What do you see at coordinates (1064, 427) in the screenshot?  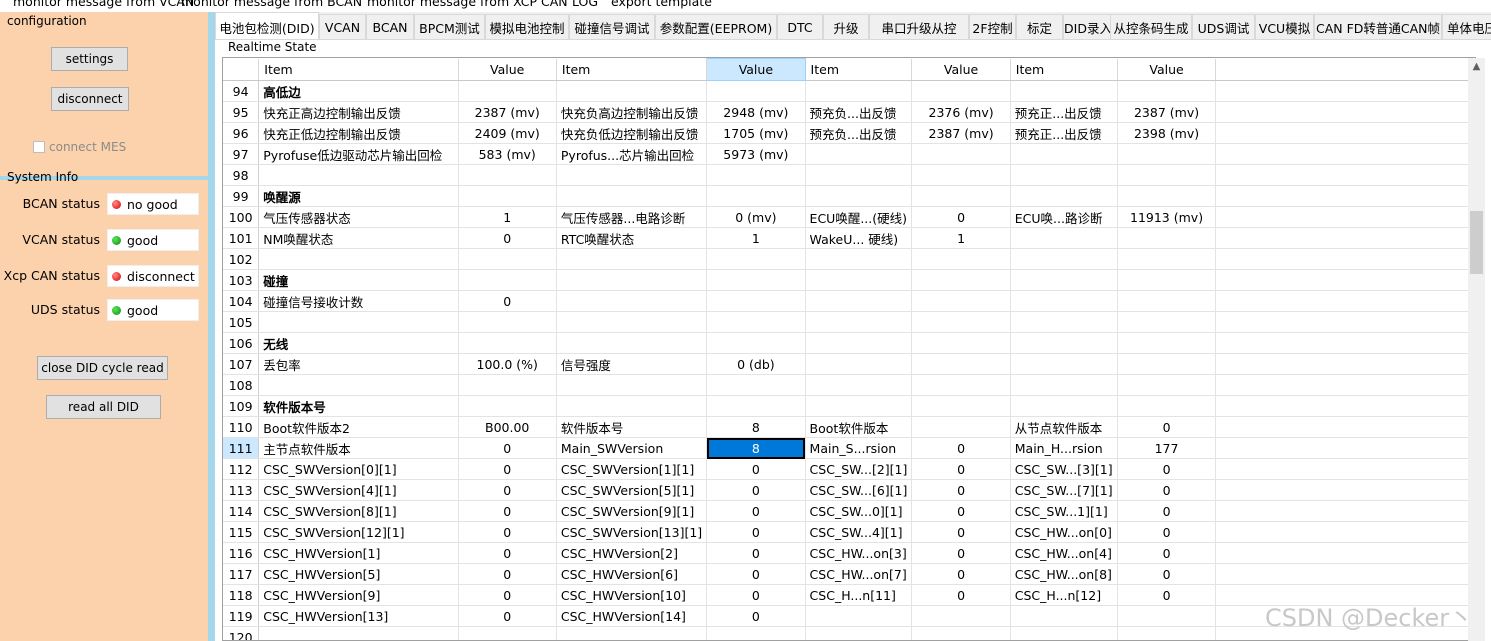 I see `item-cell: 从节点软件版本` at bounding box center [1064, 427].